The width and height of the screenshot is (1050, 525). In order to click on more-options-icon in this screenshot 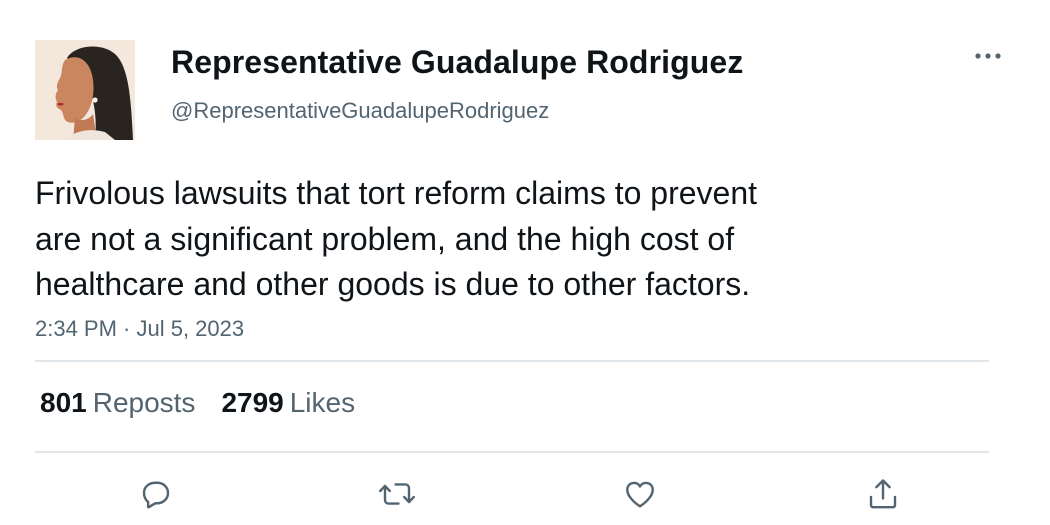, I will do `click(988, 55)`.